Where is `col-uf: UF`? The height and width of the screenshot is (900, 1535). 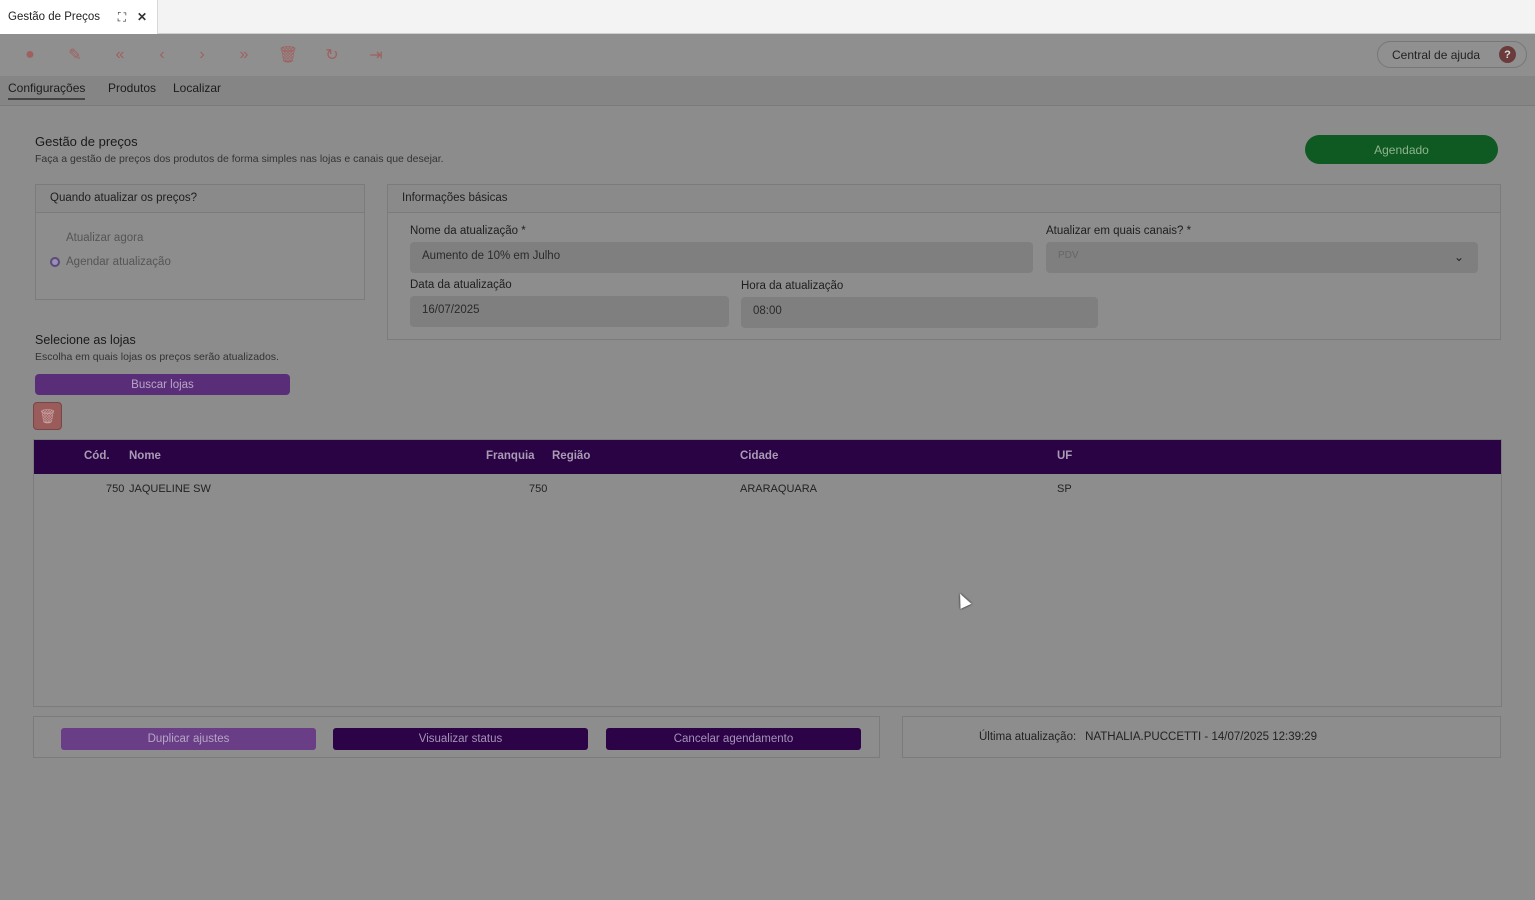
col-uf: UF is located at coordinates (1064, 456).